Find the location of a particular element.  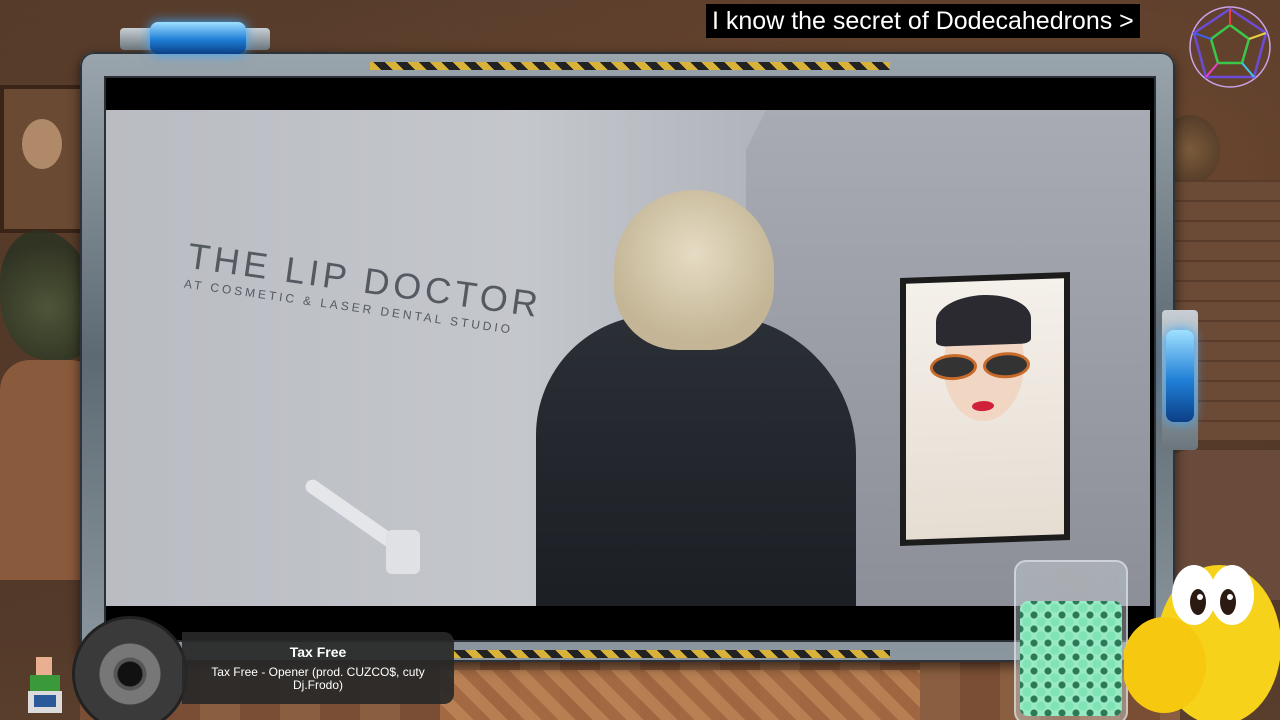

framed-poster is located at coordinates (985, 409).